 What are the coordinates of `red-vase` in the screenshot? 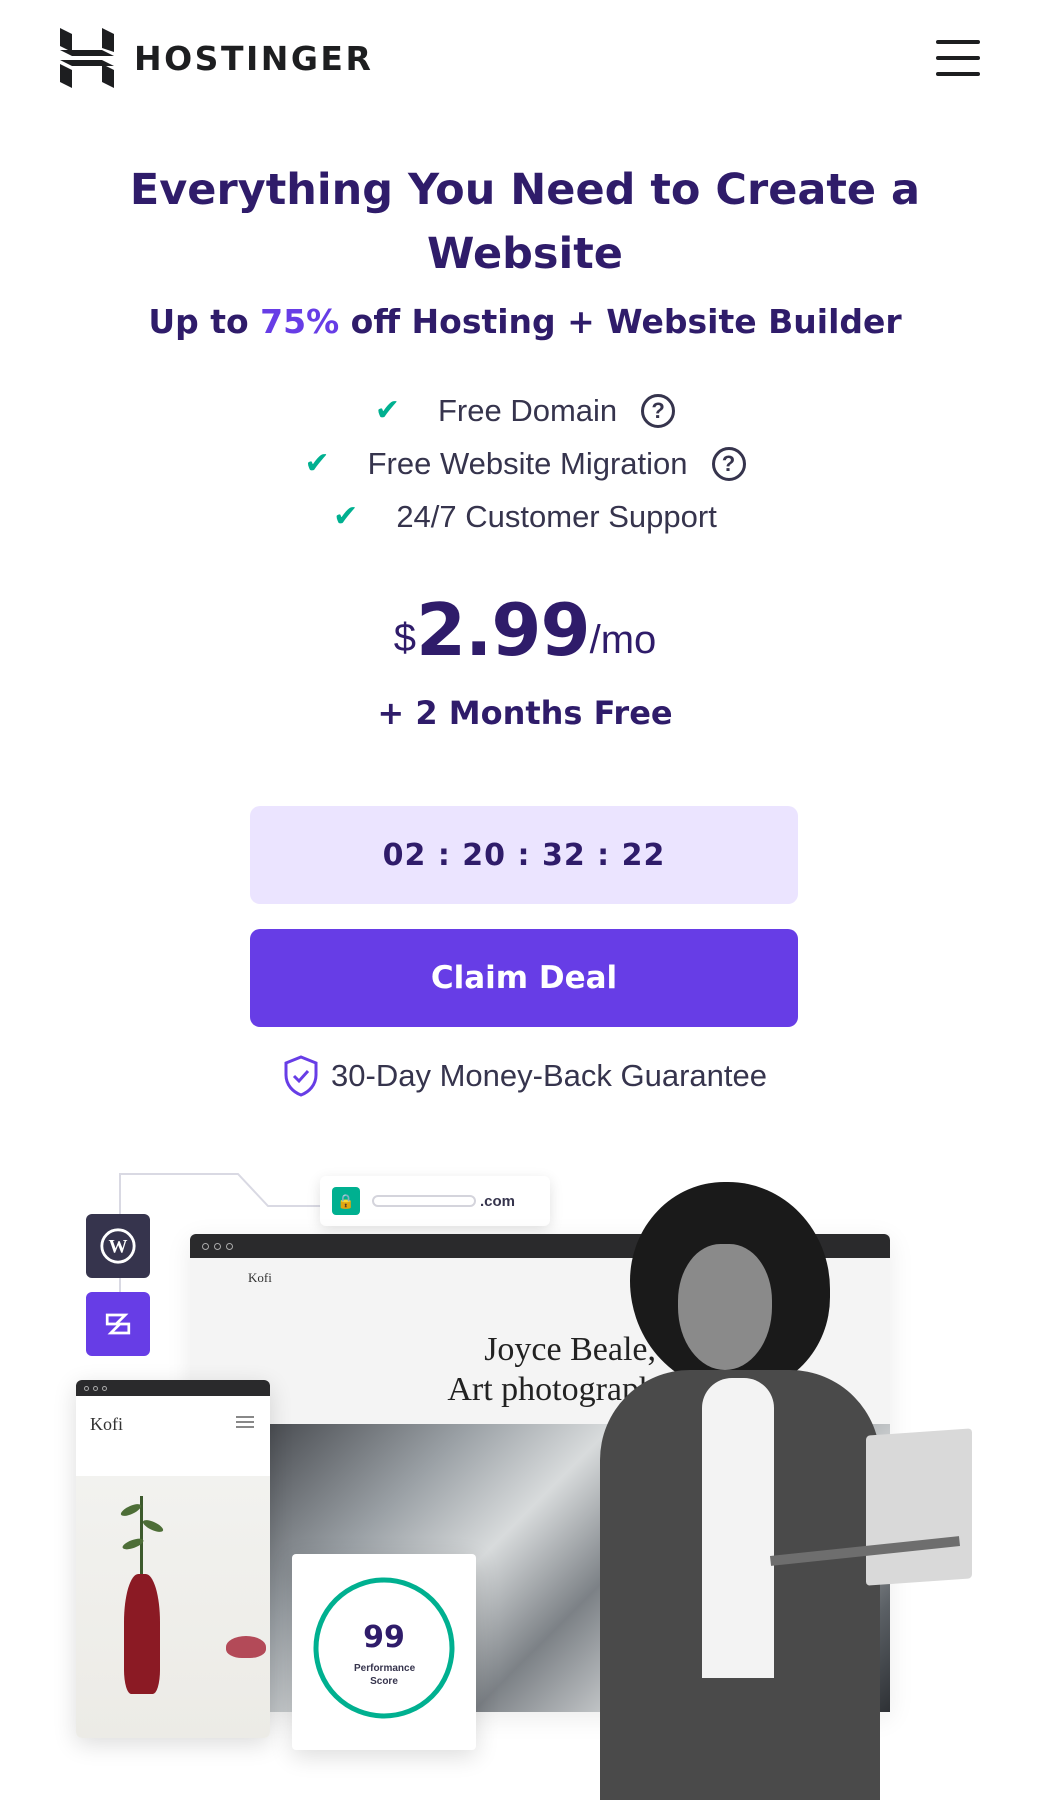 It's located at (142, 1634).